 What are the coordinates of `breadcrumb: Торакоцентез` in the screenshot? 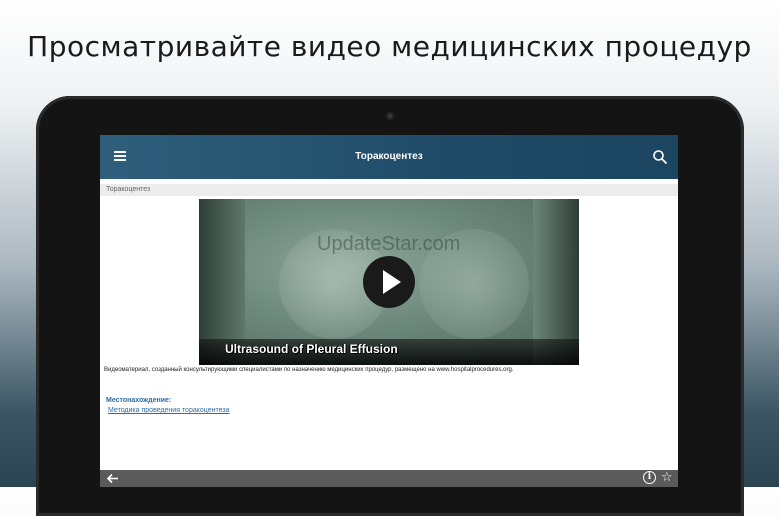 It's located at (389, 190).